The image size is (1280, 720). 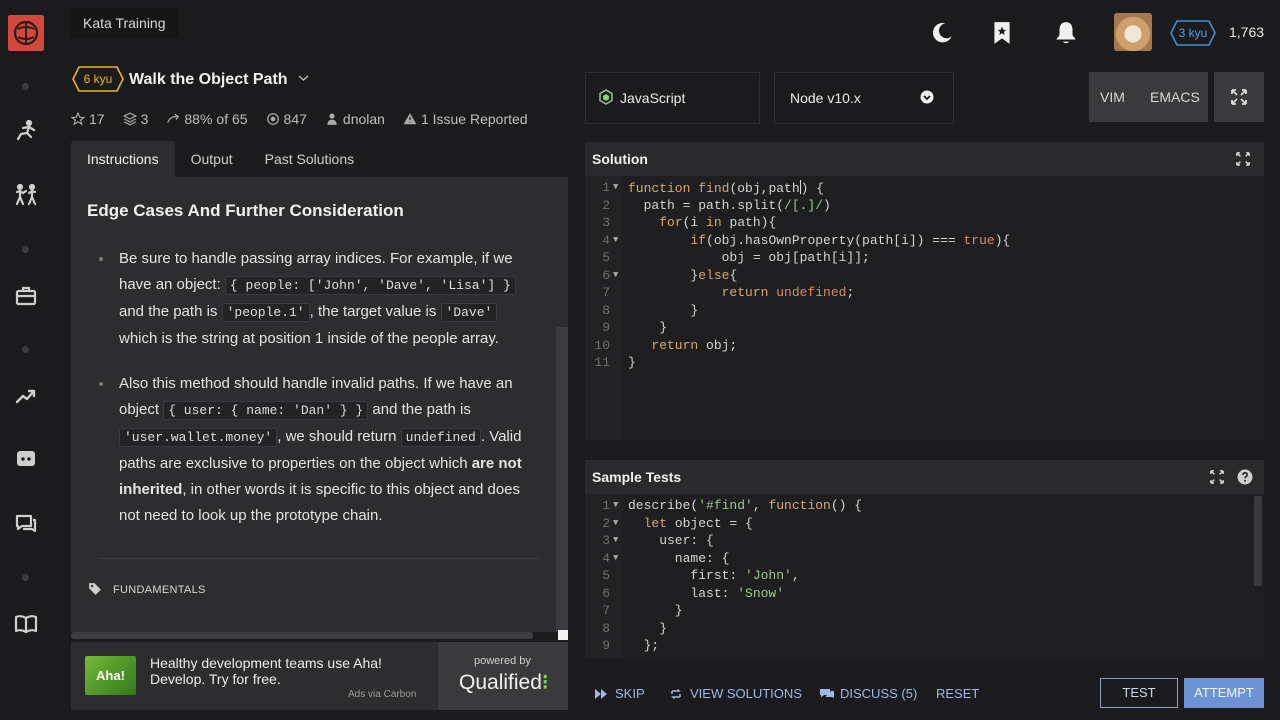 What do you see at coordinates (144, 119) in the screenshot?
I see `collections-count: 3` at bounding box center [144, 119].